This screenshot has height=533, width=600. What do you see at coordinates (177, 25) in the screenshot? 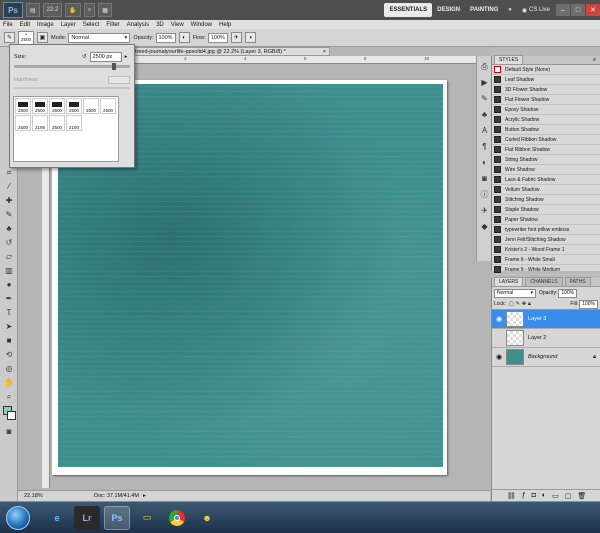
I see `menu-view: View` at bounding box center [177, 25].